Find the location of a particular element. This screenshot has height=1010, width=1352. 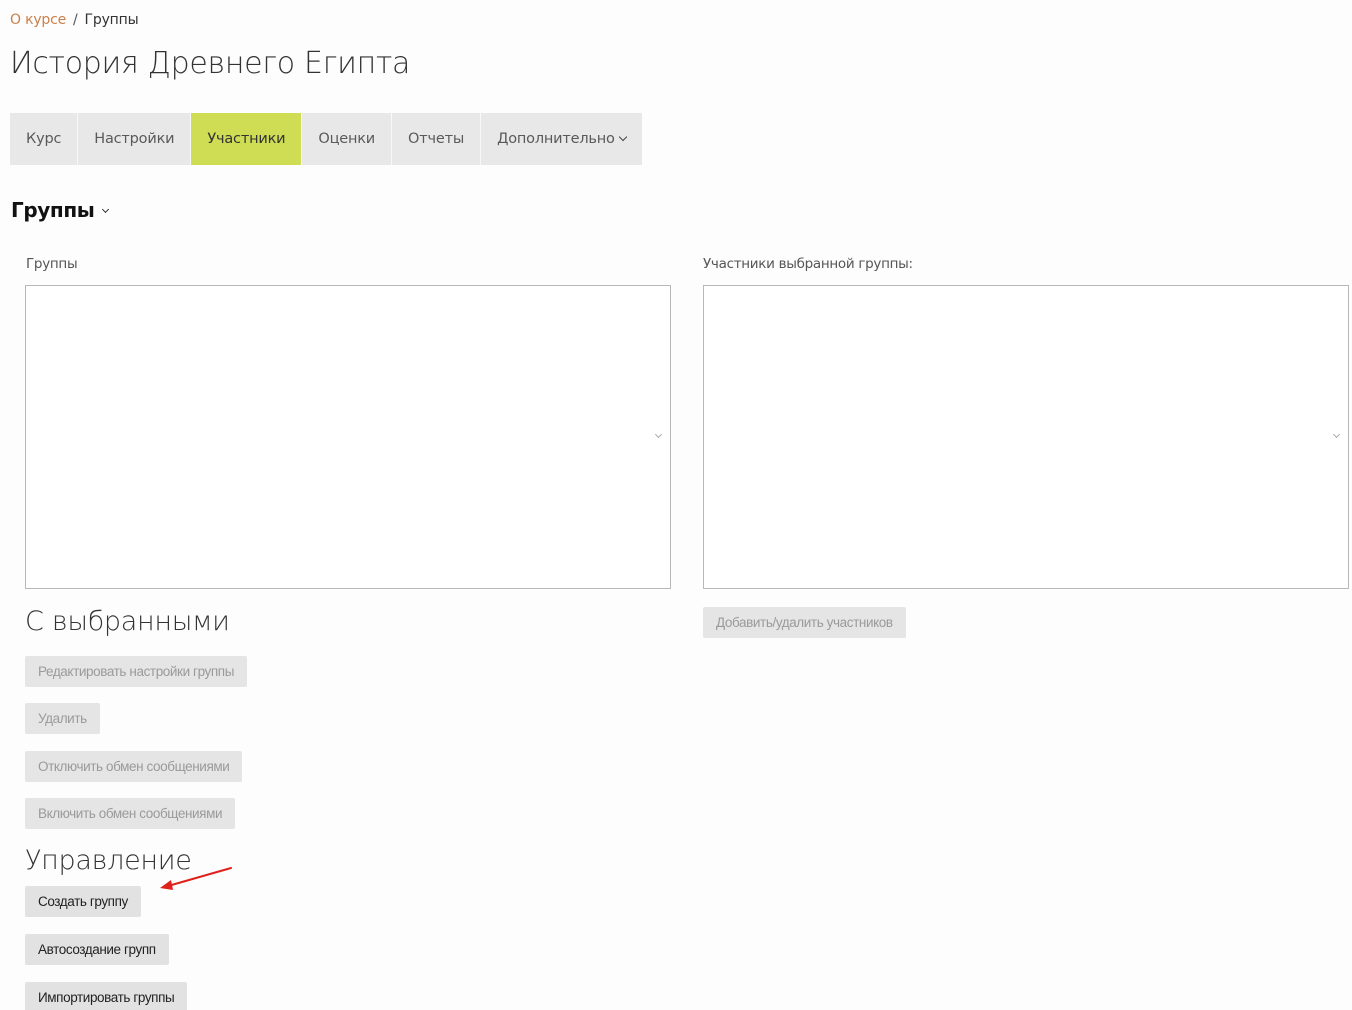

section-title-groups-dropdown: Группы is located at coordinates (60, 210).